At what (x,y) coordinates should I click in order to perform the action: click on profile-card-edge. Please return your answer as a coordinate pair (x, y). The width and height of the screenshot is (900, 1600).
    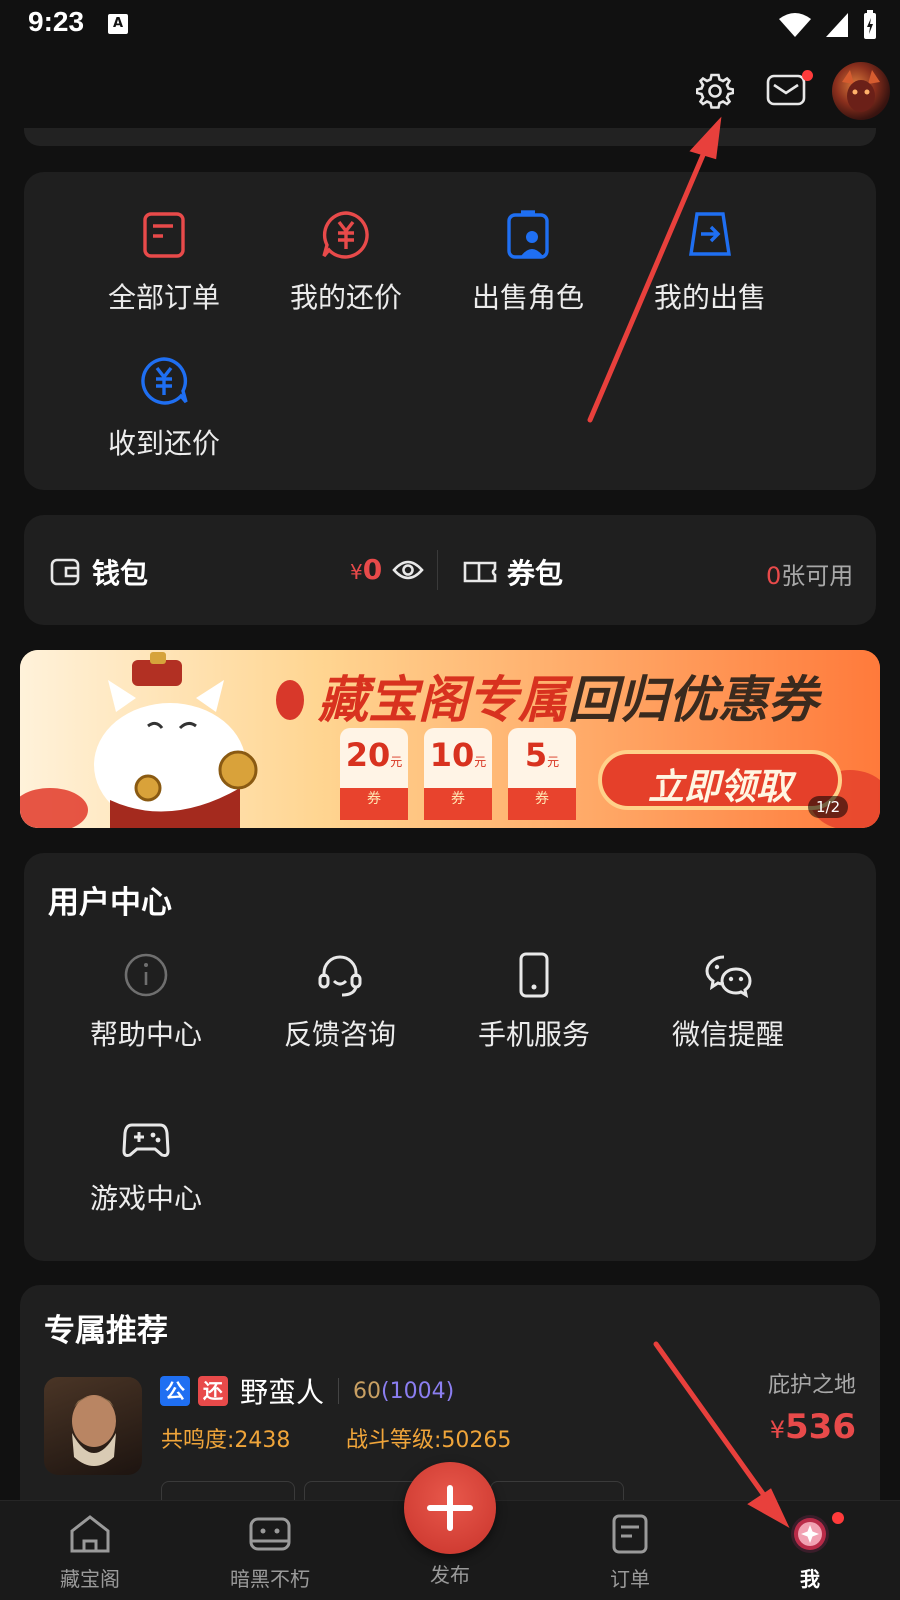
    Looking at the image, I should click on (450, 137).